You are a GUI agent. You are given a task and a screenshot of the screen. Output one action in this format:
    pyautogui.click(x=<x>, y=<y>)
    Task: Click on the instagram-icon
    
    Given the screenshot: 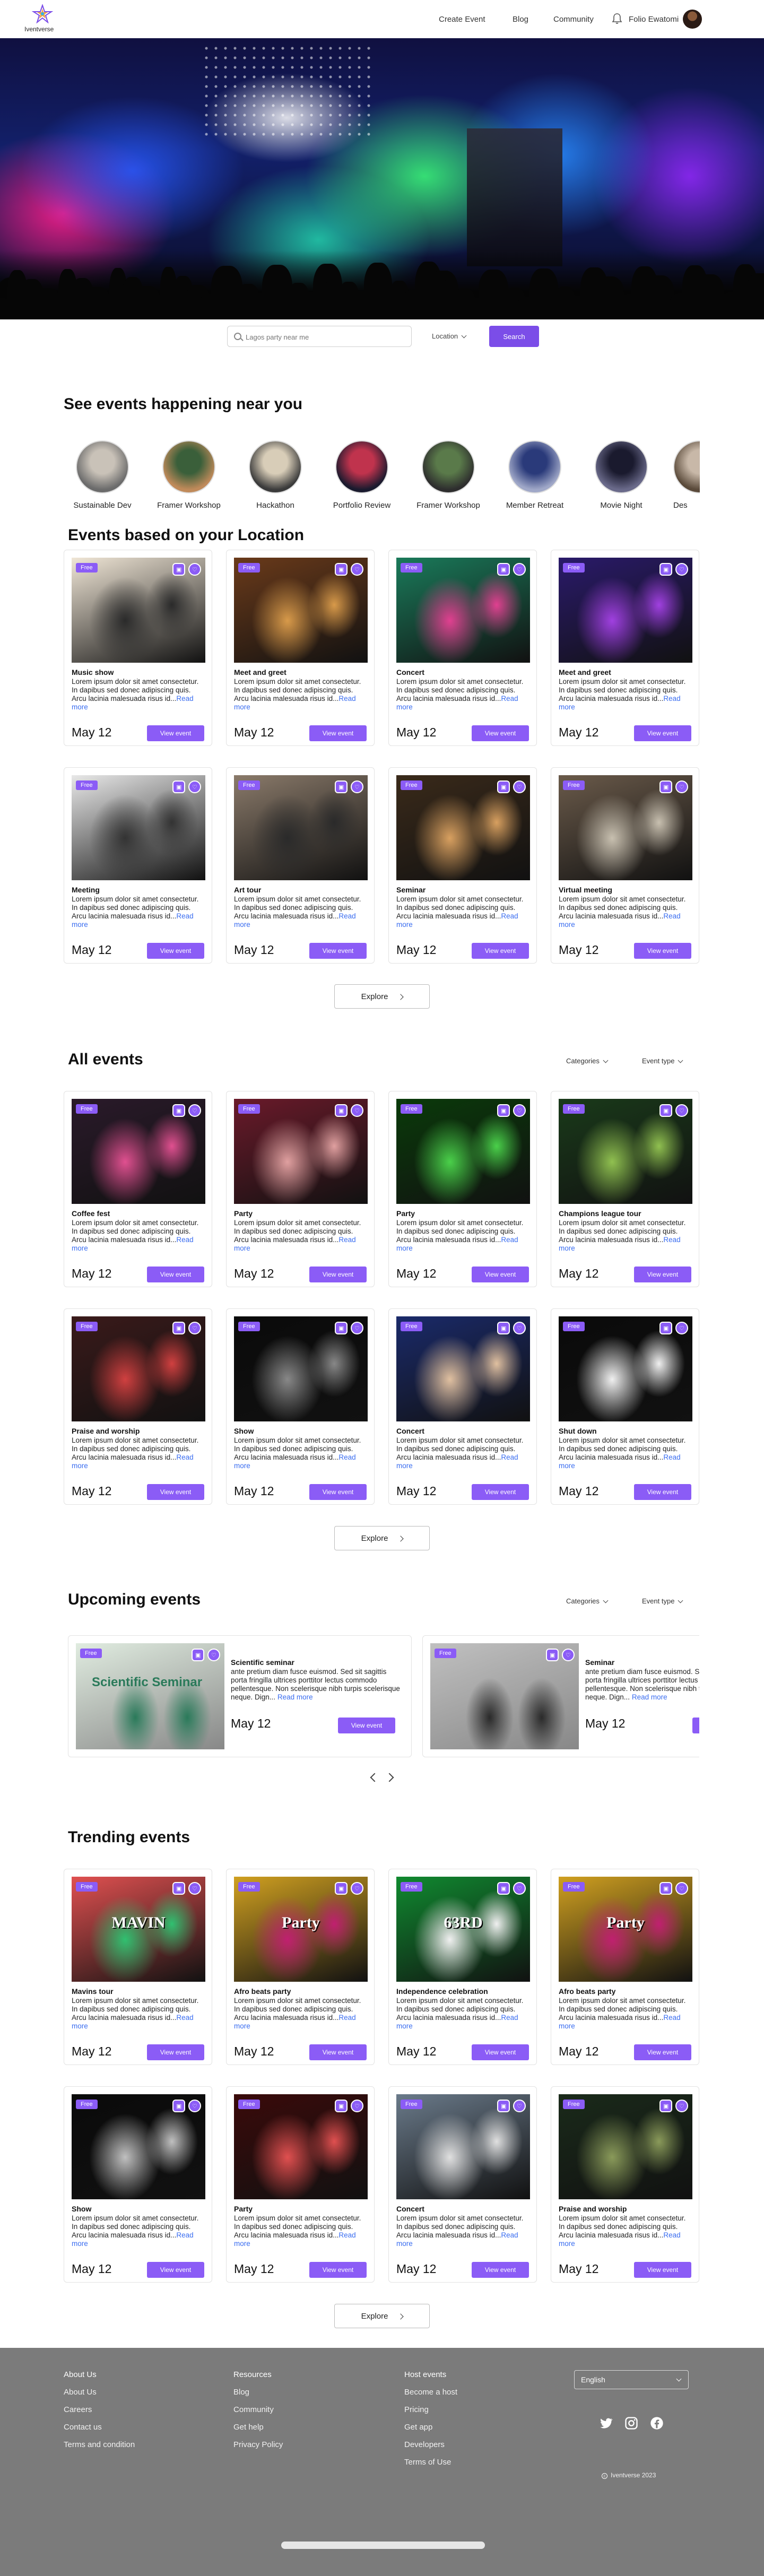 What is the action you would take?
    pyautogui.click(x=631, y=2423)
    